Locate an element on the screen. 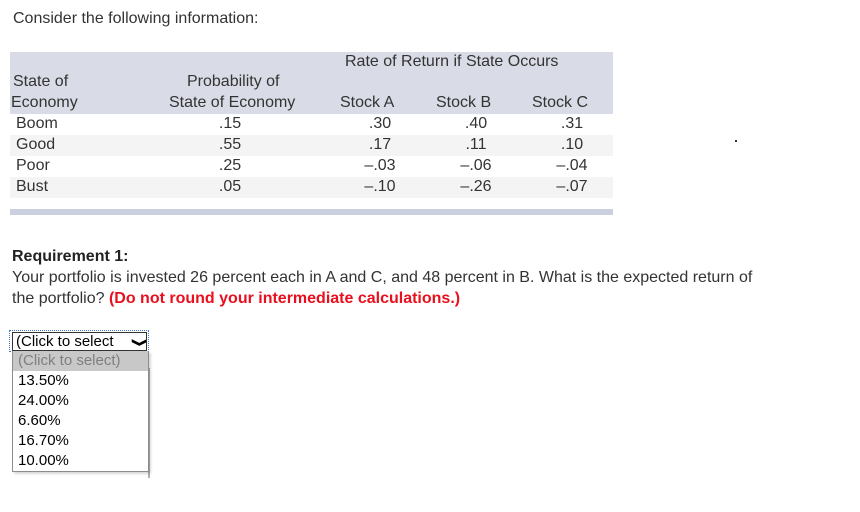 The image size is (860, 512). cell-stock-b: –.26 is located at coordinates (476, 186).